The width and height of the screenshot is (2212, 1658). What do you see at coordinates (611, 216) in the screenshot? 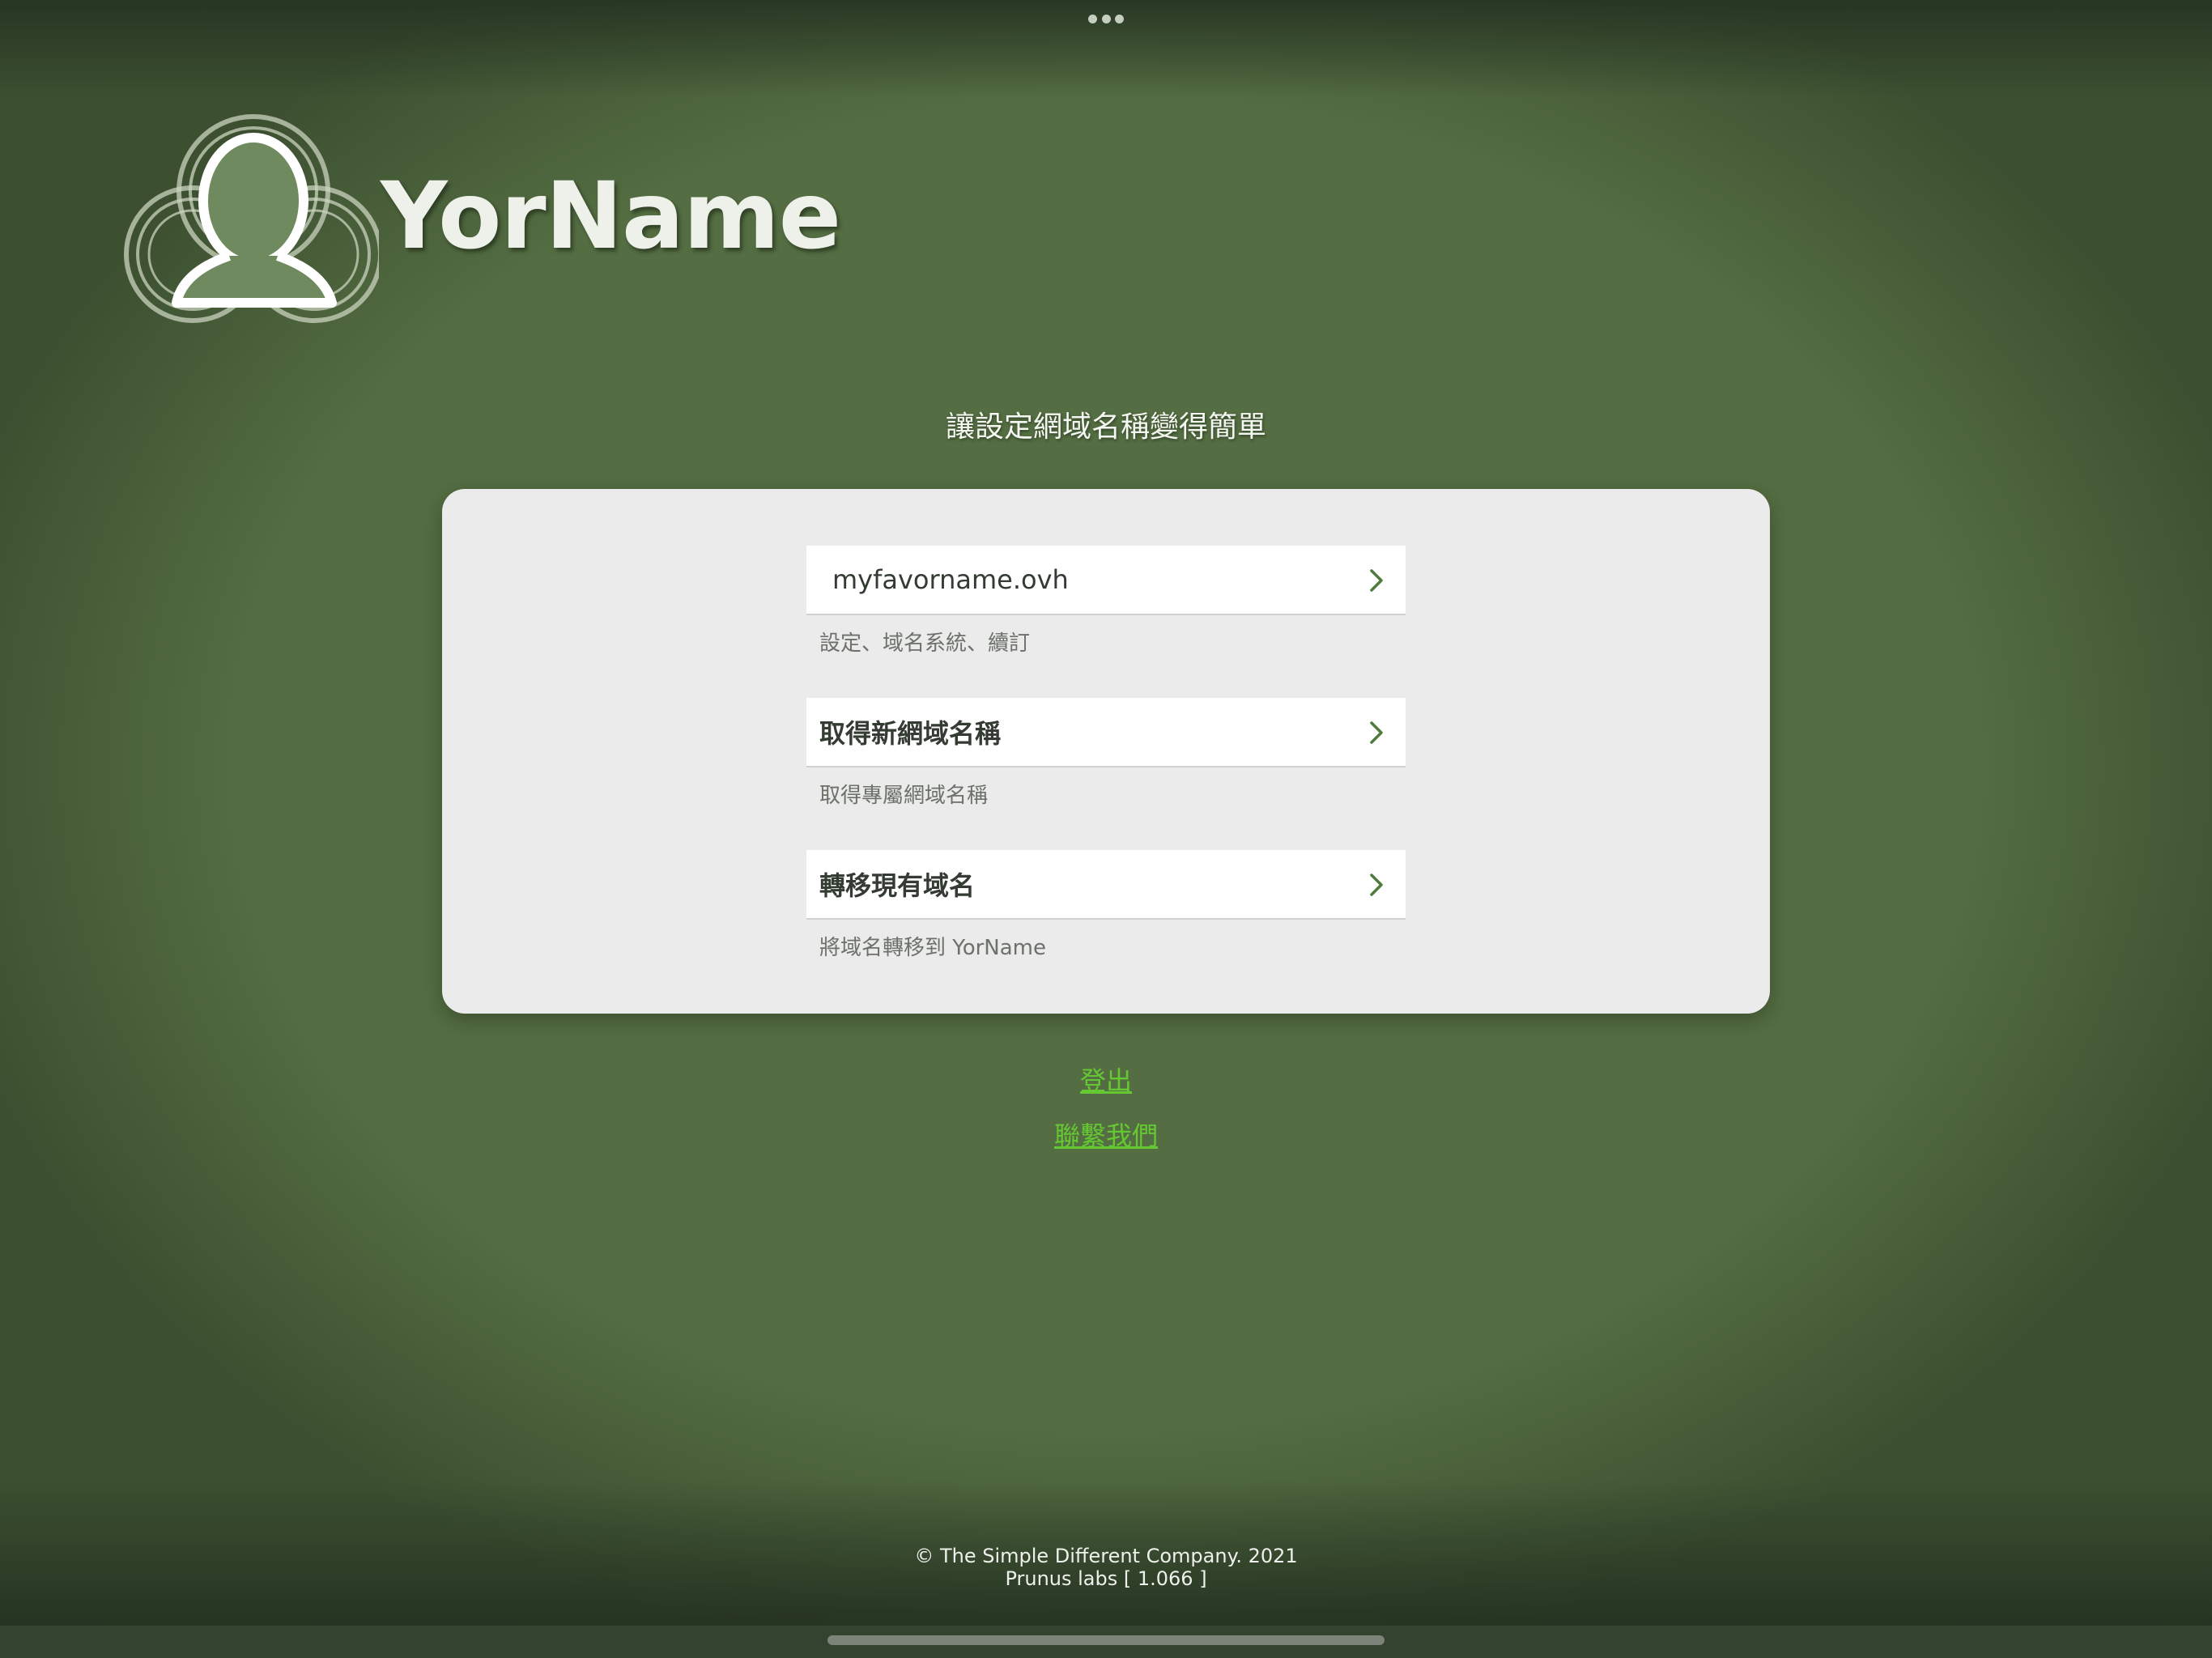
I see `brand-name: YorName` at bounding box center [611, 216].